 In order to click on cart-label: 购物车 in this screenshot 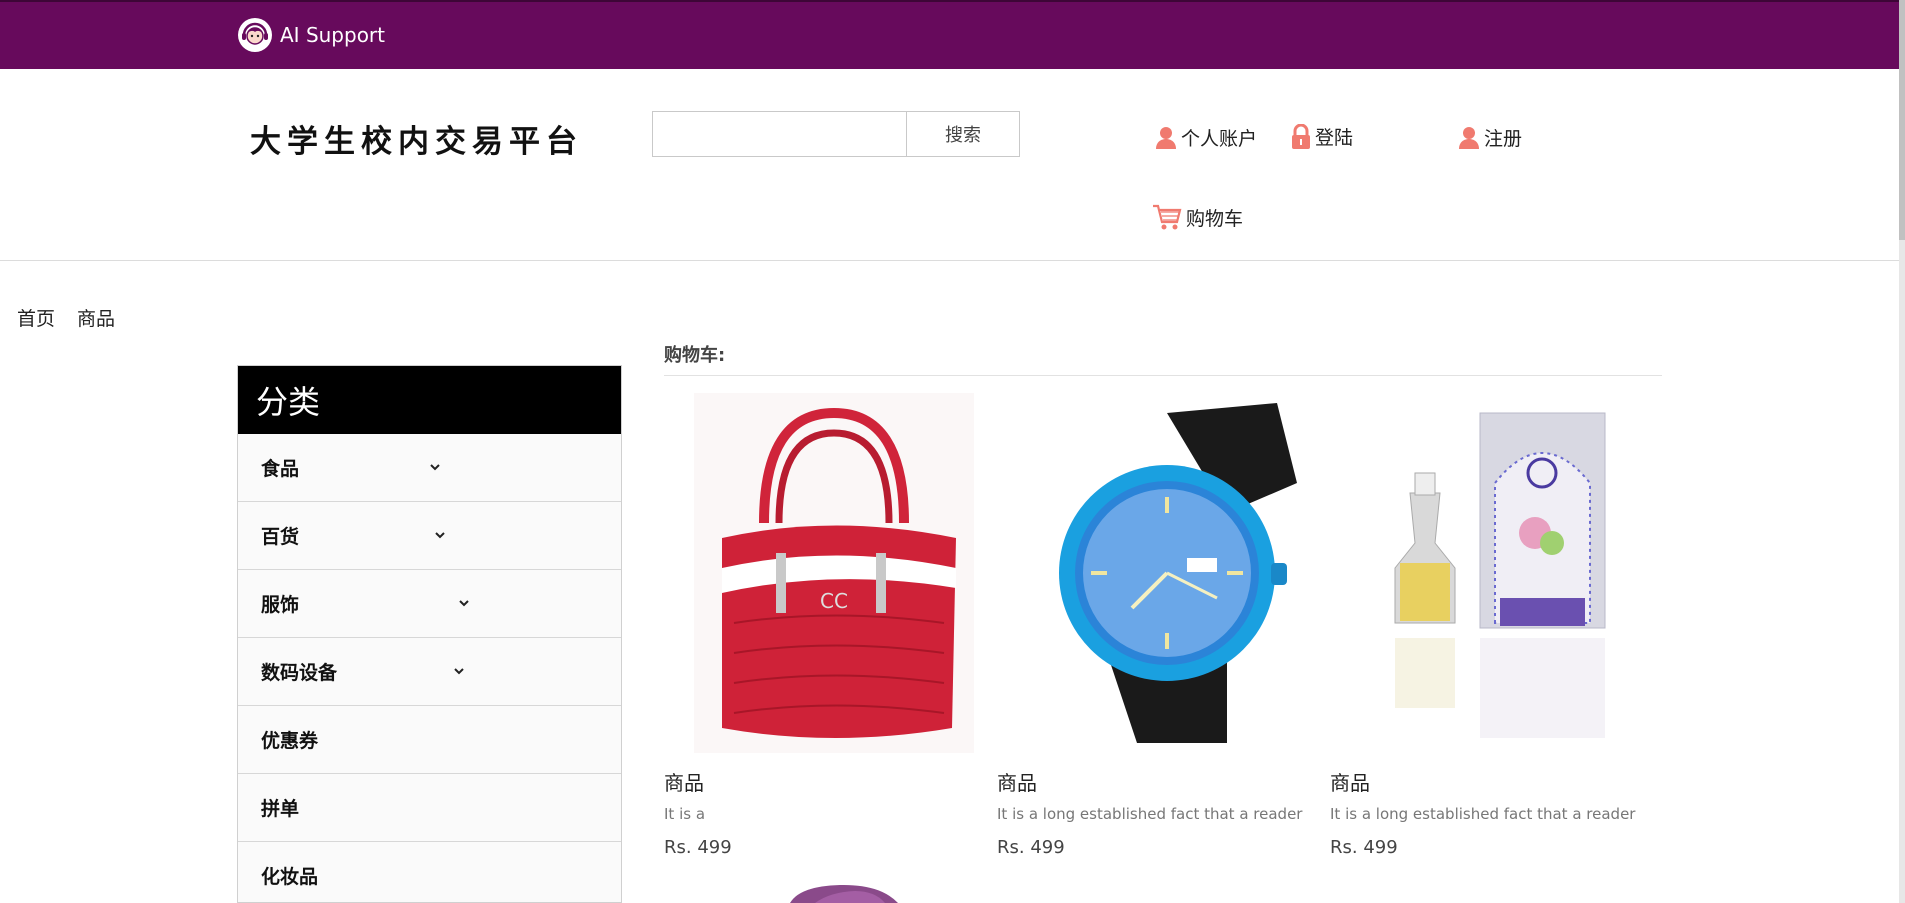, I will do `click(1215, 218)`.